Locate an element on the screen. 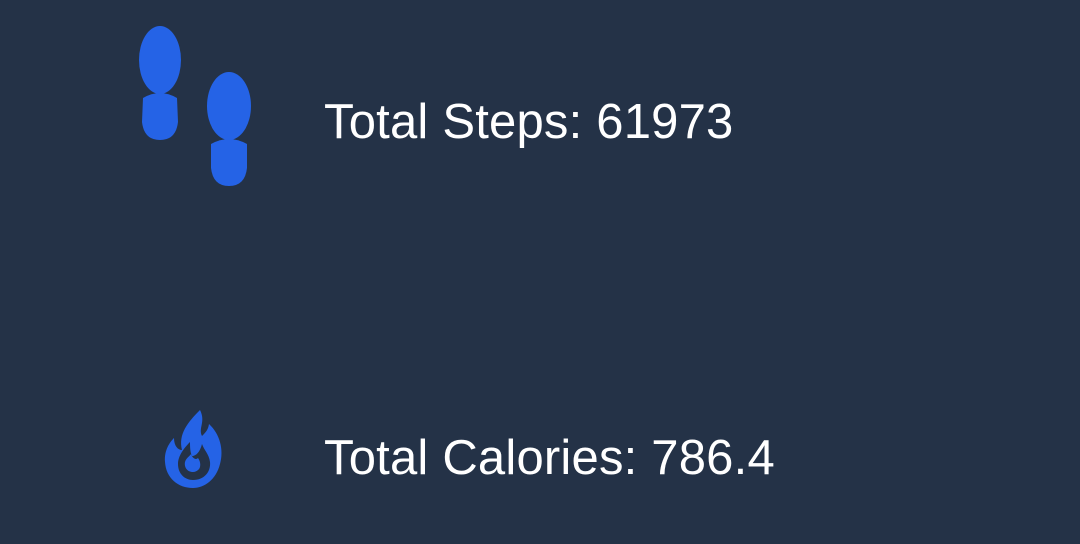  flame-icon is located at coordinates (193, 449).